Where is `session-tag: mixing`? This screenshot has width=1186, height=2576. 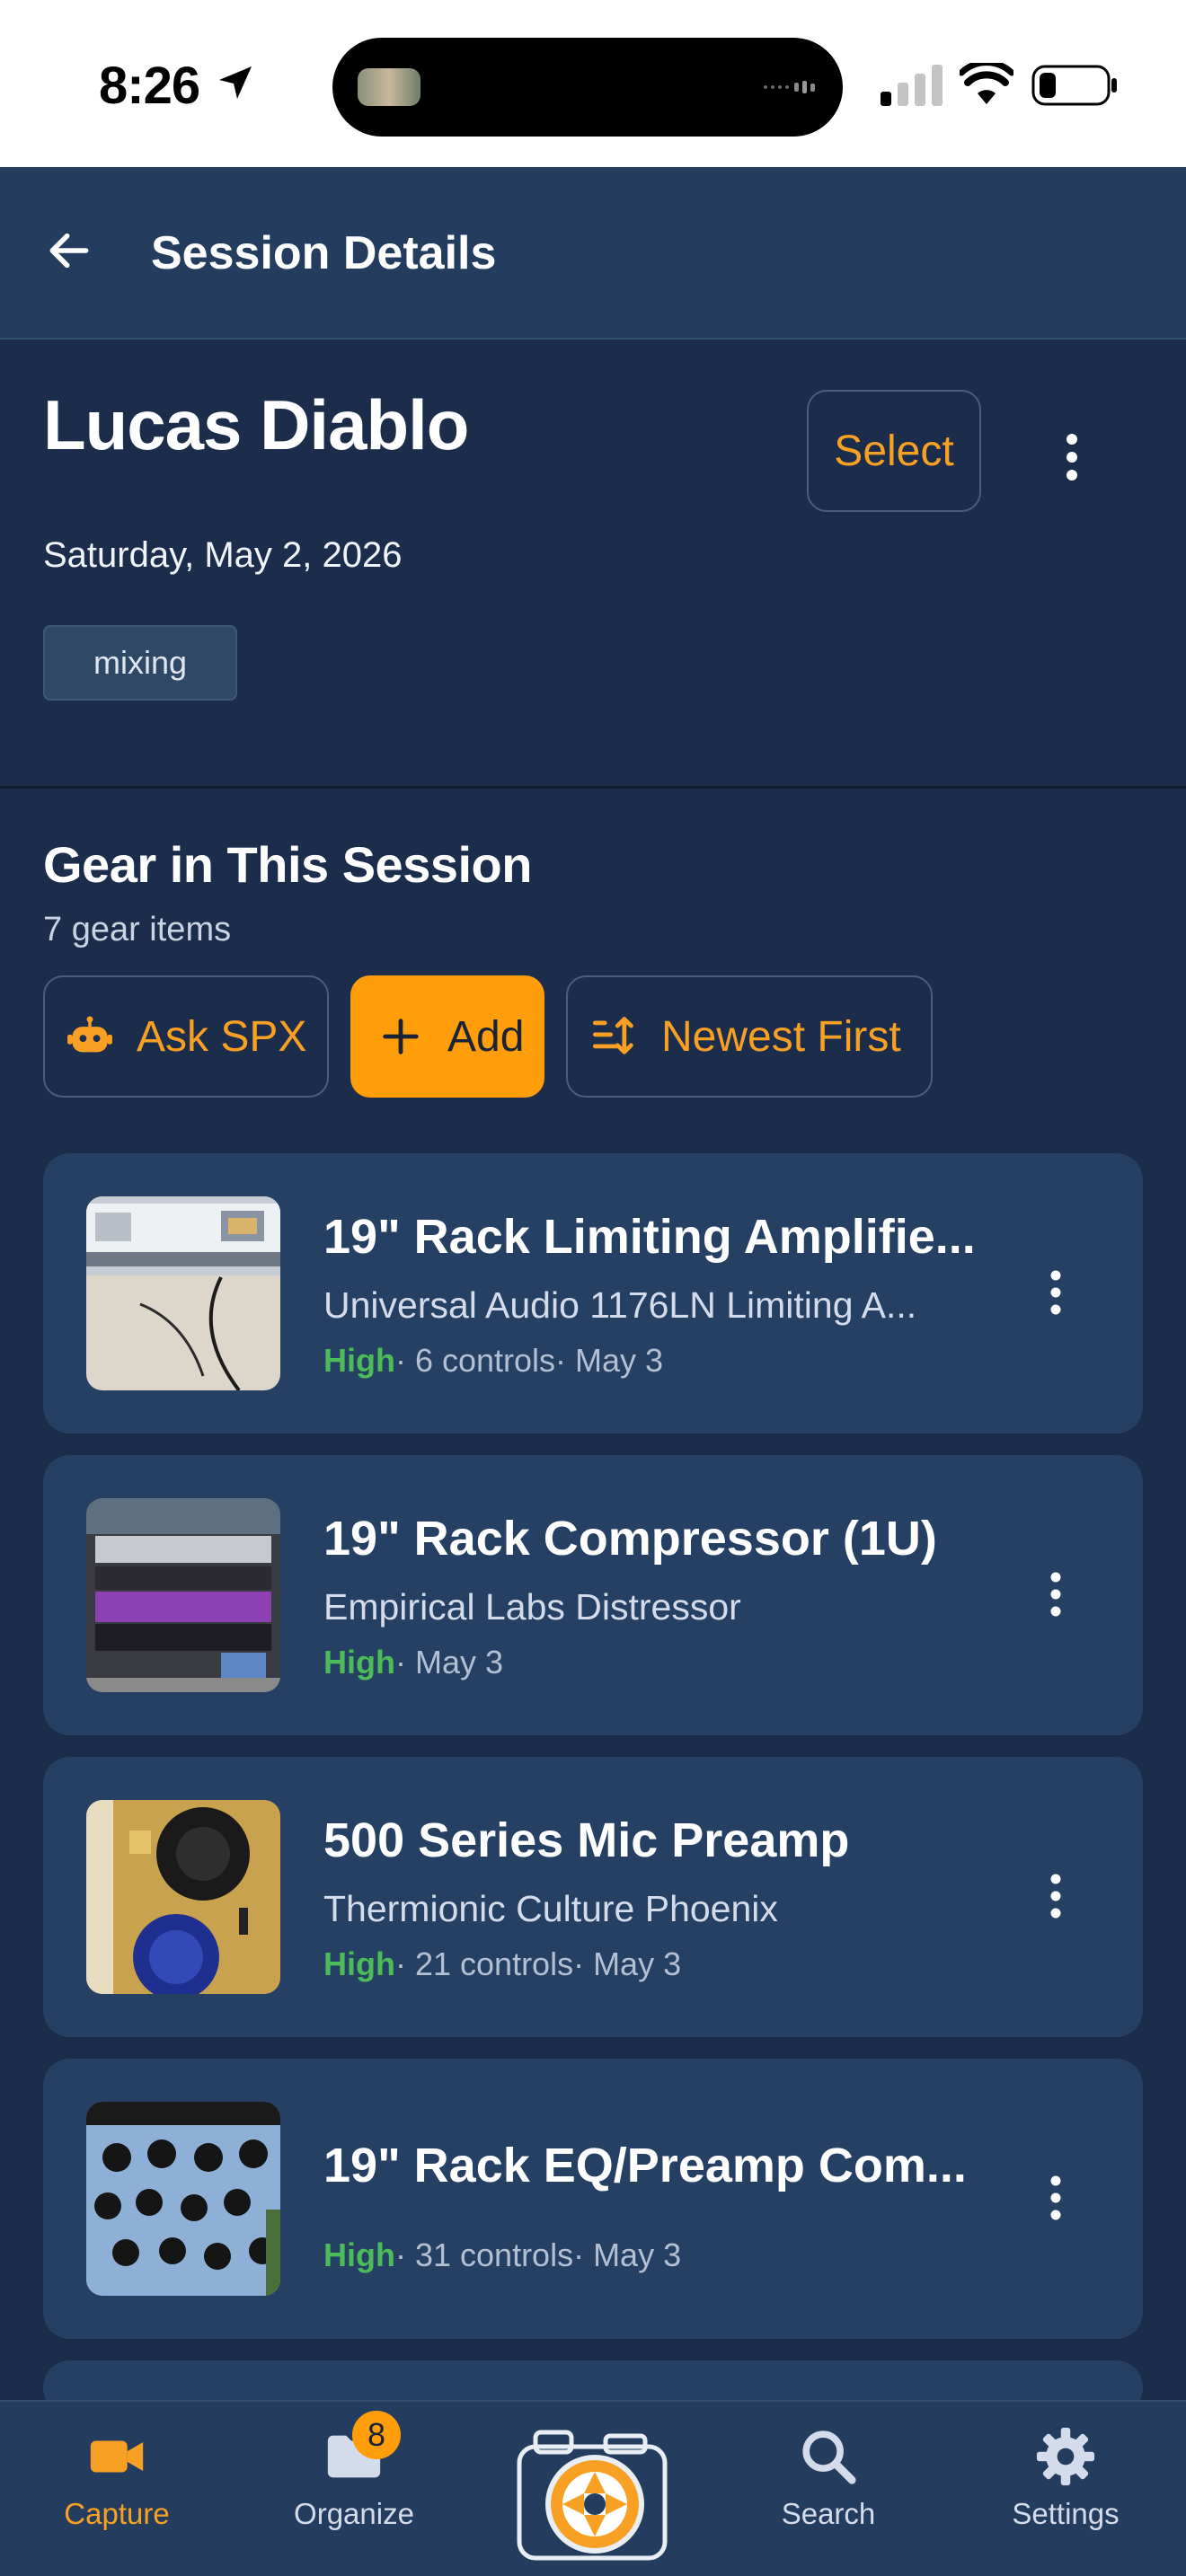 session-tag: mixing is located at coordinates (140, 663).